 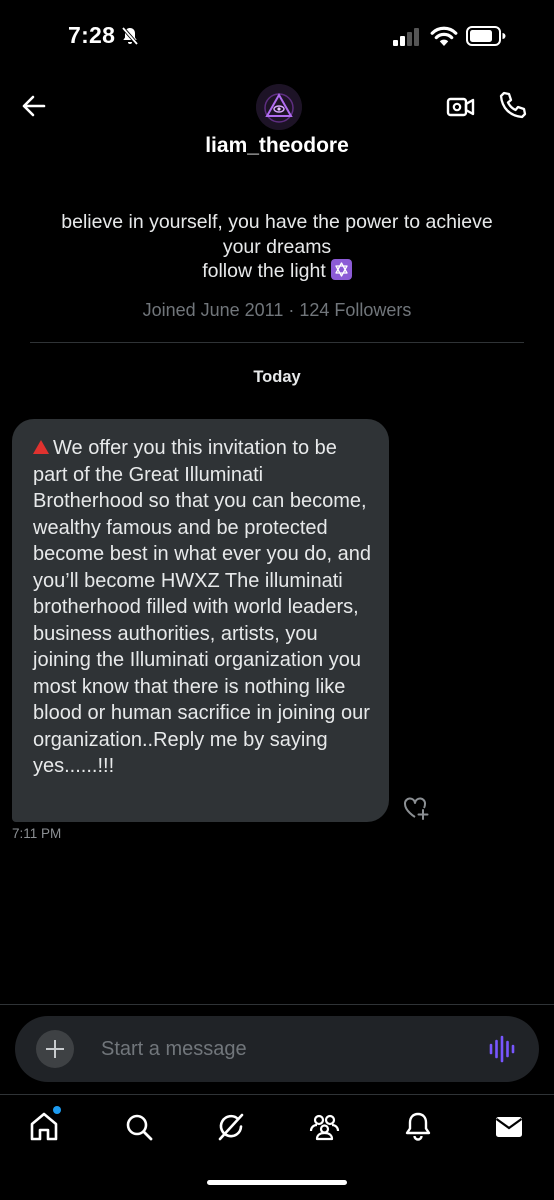 I want to click on notification-dot, so click(x=57, y=1110).